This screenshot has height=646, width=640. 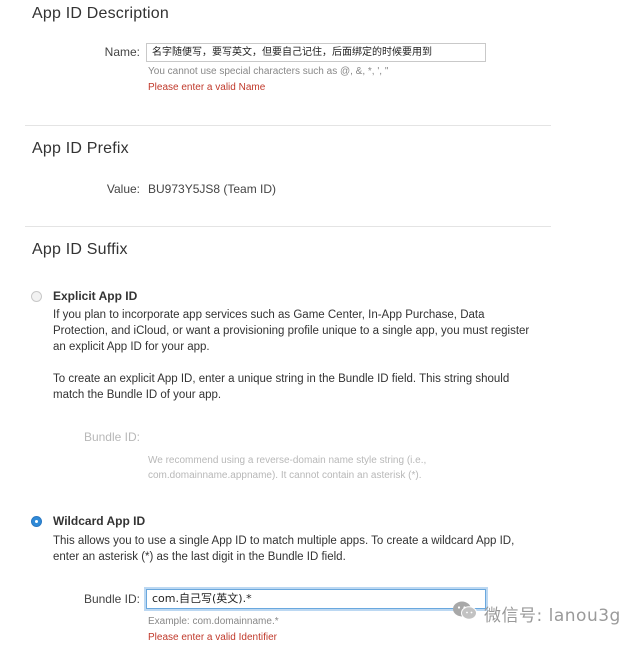 I want to click on explicit-app-id-radio, so click(x=36, y=296).